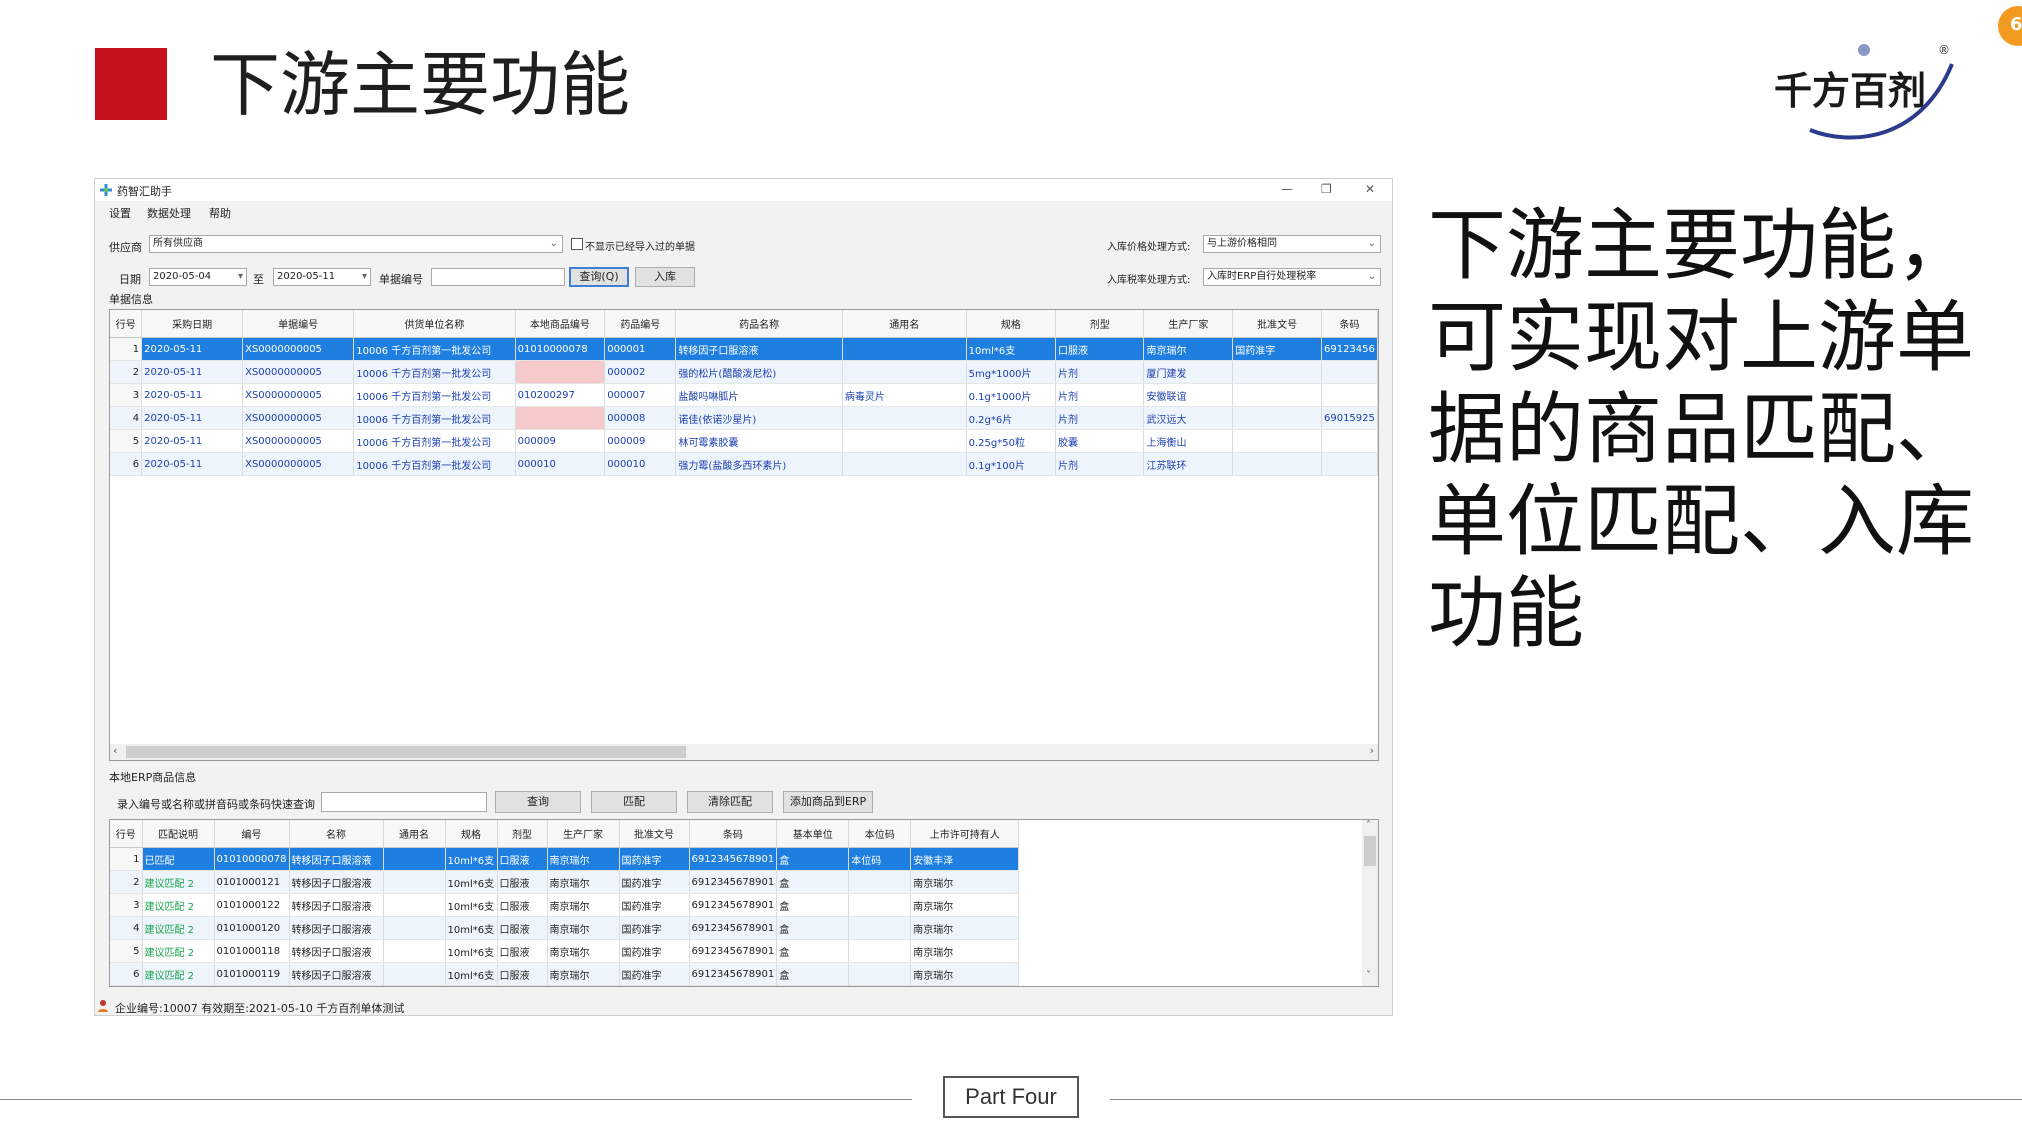 Image resolution: width=2022 pixels, height=1135 pixels. What do you see at coordinates (178, 859) in the screenshot?
I see `erp-table-cell: 已匹配` at bounding box center [178, 859].